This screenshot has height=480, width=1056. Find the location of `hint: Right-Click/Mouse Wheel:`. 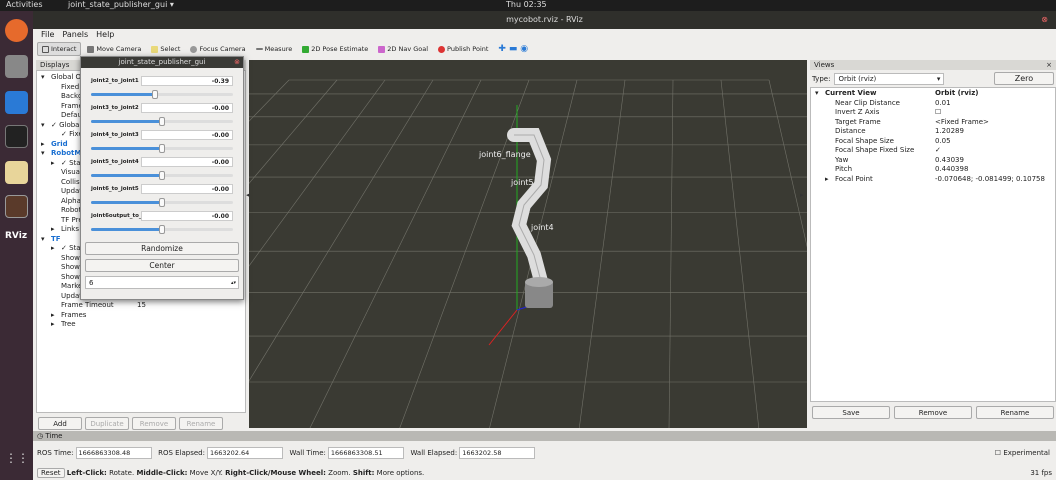

hint: Right-Click/Mouse Wheel: is located at coordinates (275, 473).